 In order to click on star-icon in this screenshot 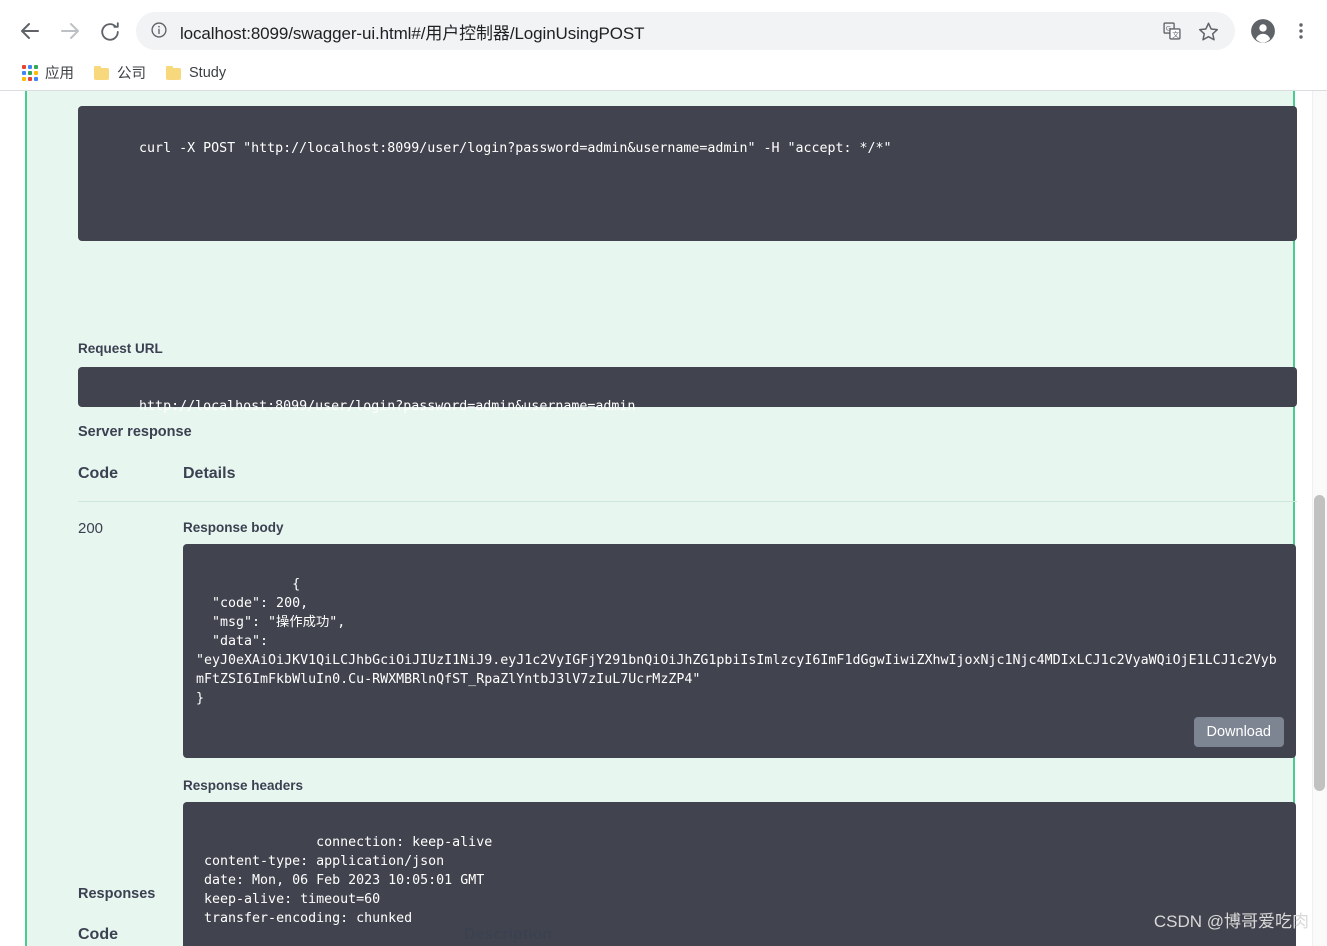, I will do `click(1208, 31)`.